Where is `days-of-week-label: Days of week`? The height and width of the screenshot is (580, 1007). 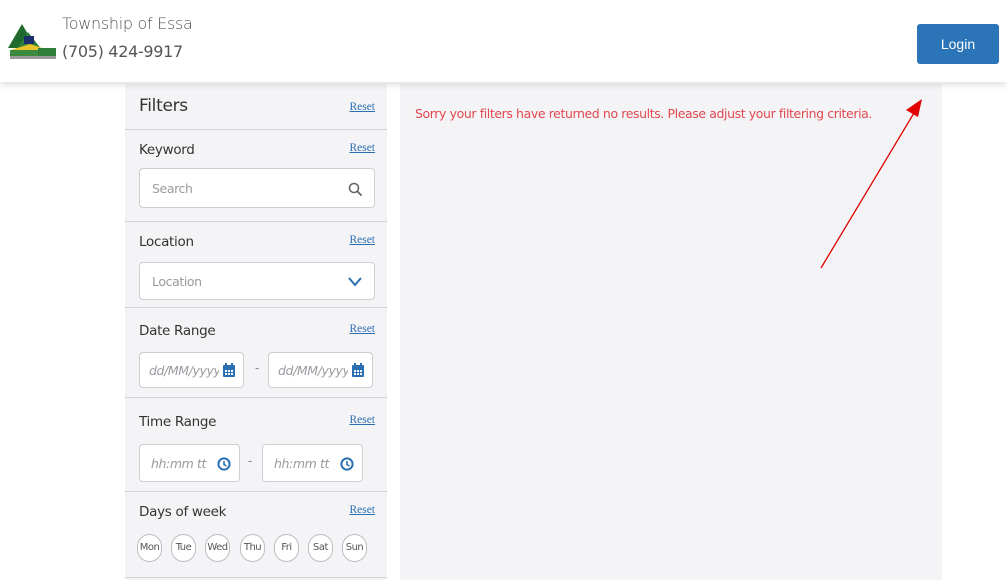 days-of-week-label: Days of week is located at coordinates (183, 512).